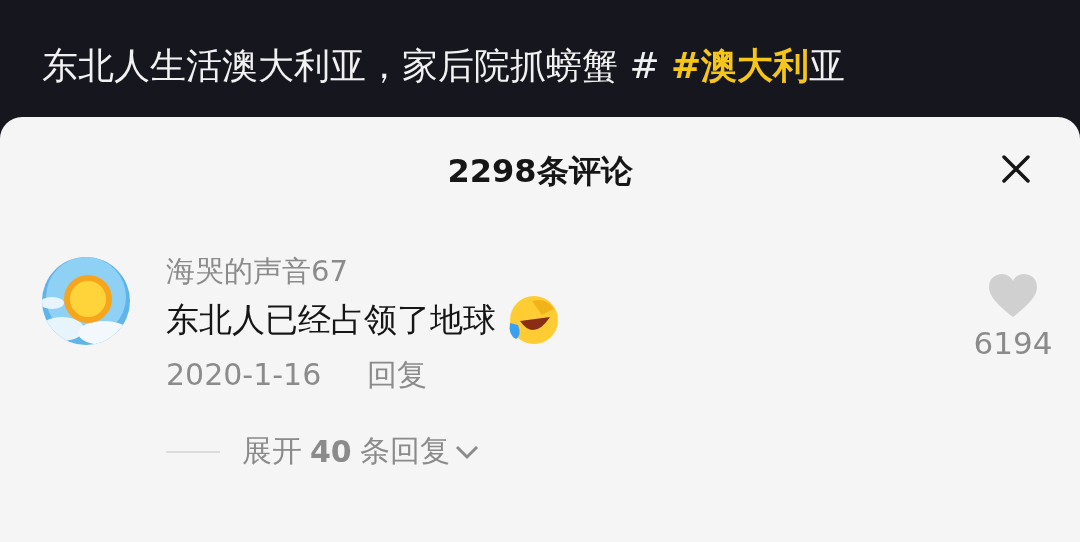 The height and width of the screenshot is (542, 1080). What do you see at coordinates (397, 375) in the screenshot?
I see `reply-button: 回复` at bounding box center [397, 375].